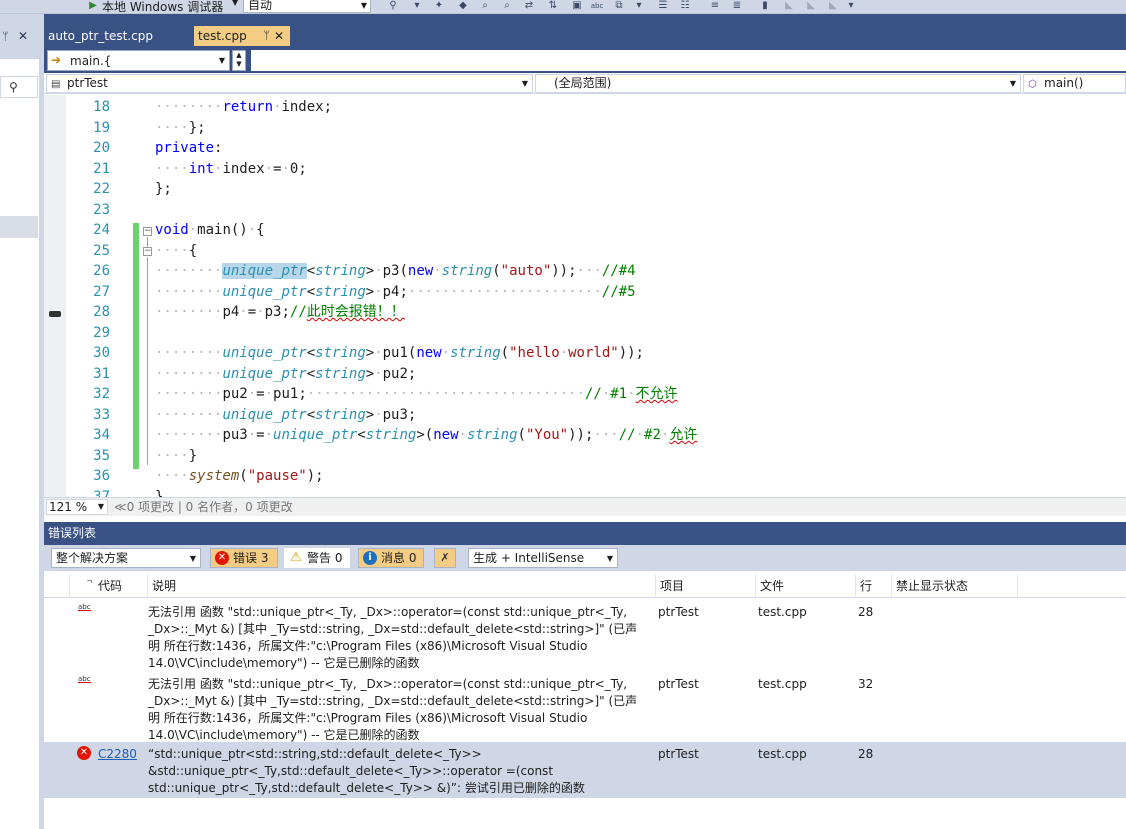  What do you see at coordinates (529, 6) in the screenshot?
I see `toolbar-tool-icon: ⇄` at bounding box center [529, 6].